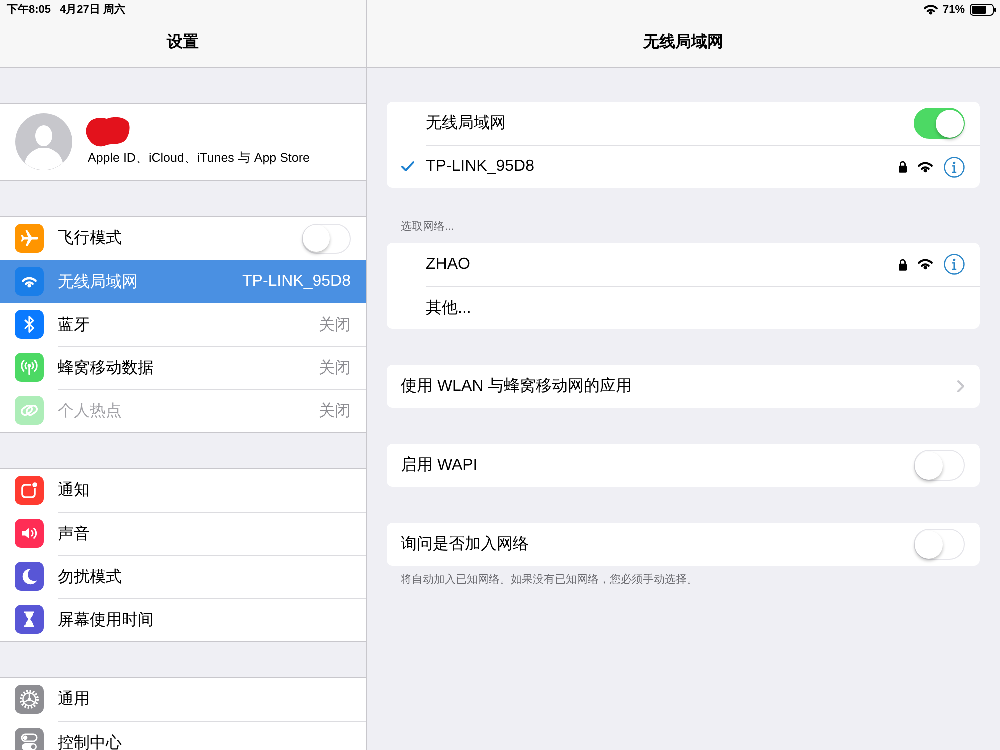 The width and height of the screenshot is (1000, 750). Describe the element at coordinates (44, 142) in the screenshot. I see `avatar-icon` at that location.